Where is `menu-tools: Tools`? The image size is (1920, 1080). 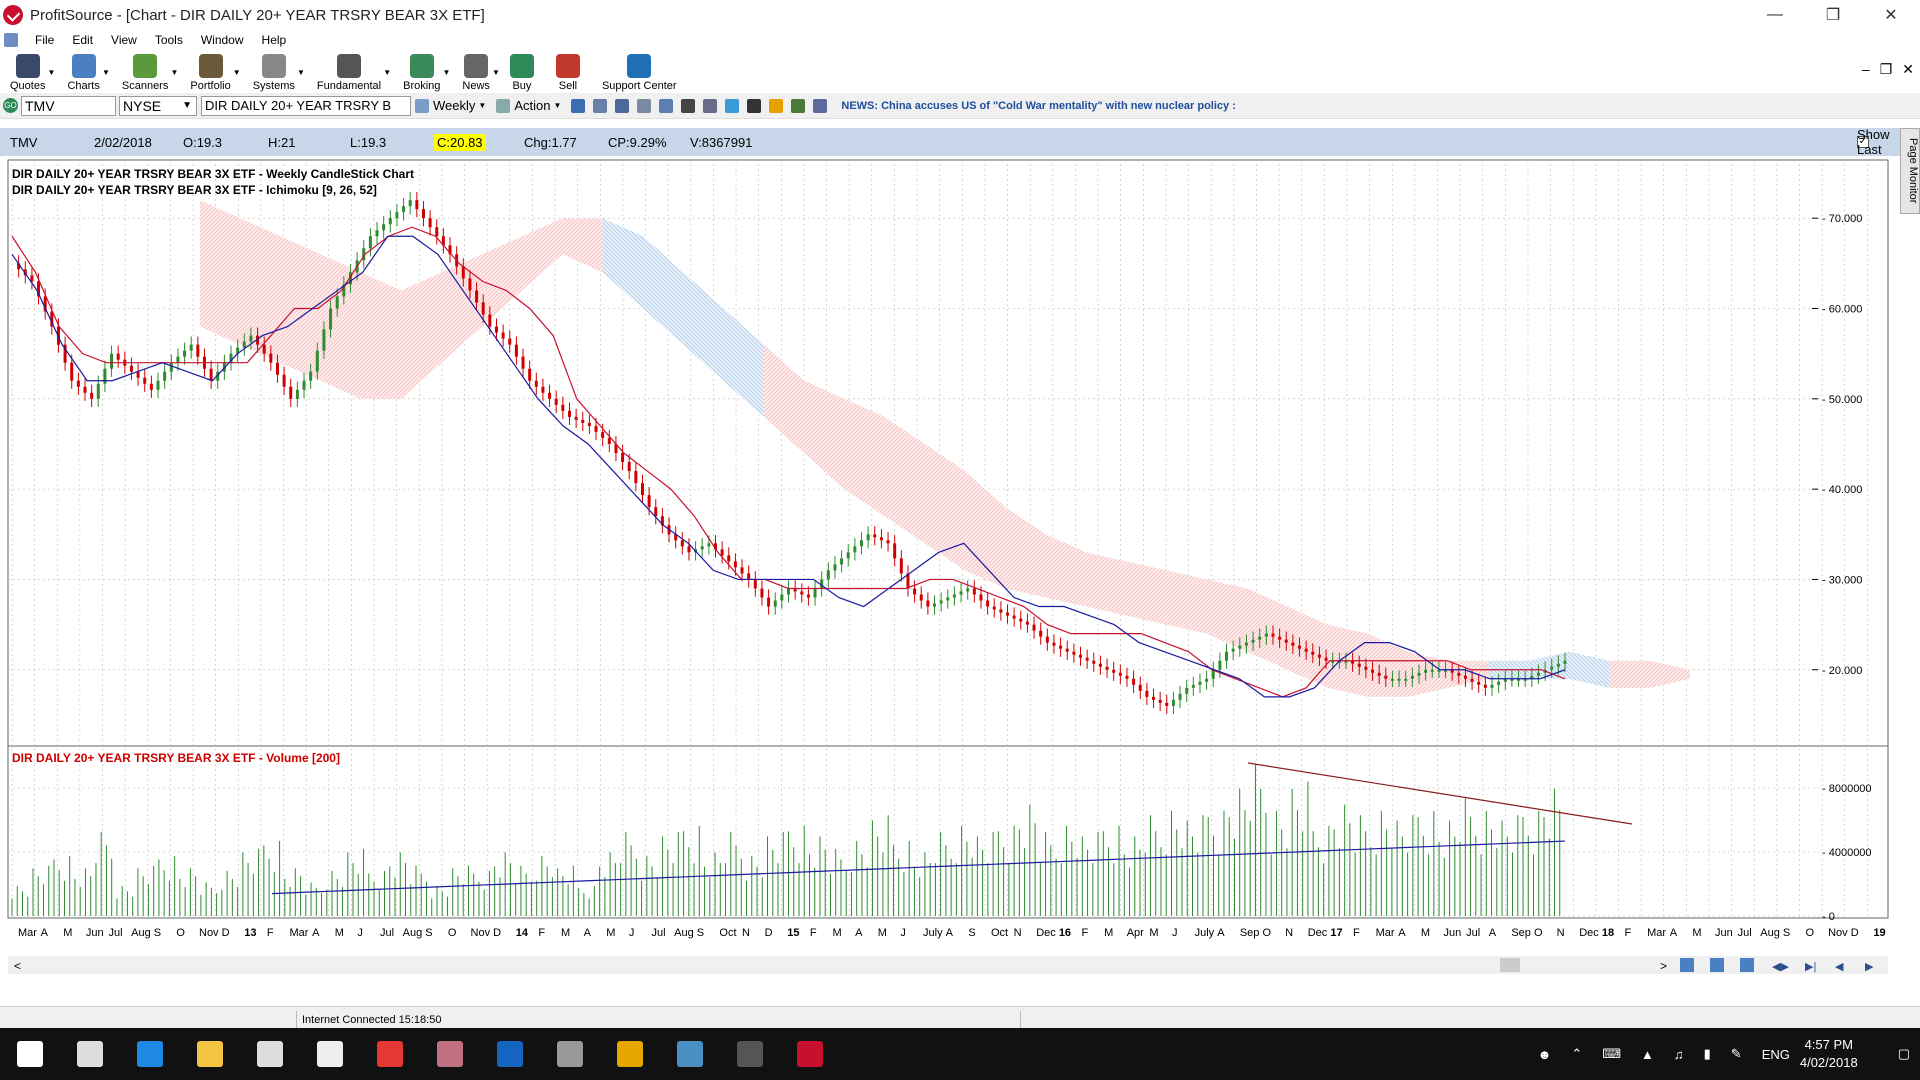 menu-tools: Tools is located at coordinates (169, 40).